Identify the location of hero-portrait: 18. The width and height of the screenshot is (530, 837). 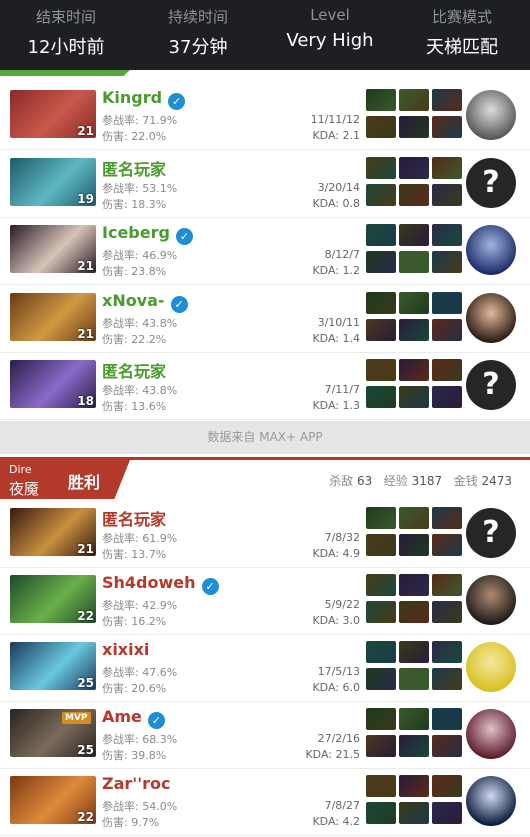
(53, 384).